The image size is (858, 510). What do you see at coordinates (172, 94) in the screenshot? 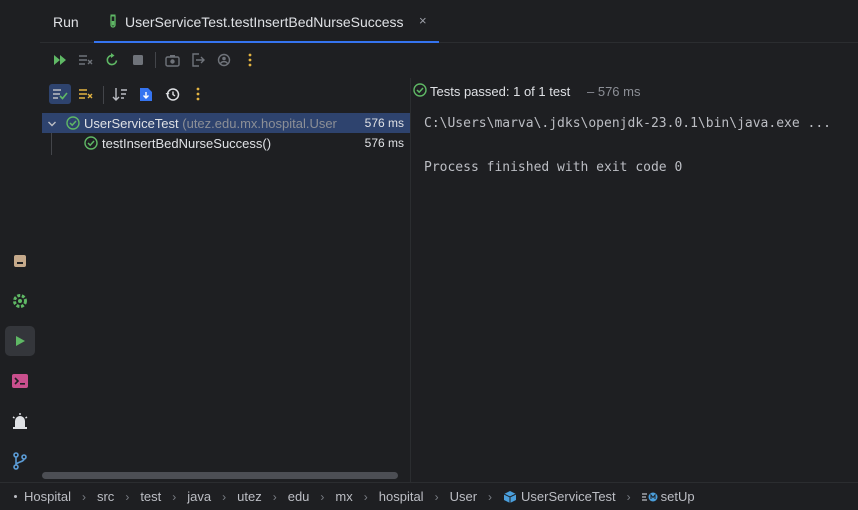
I see `history-icon` at bounding box center [172, 94].